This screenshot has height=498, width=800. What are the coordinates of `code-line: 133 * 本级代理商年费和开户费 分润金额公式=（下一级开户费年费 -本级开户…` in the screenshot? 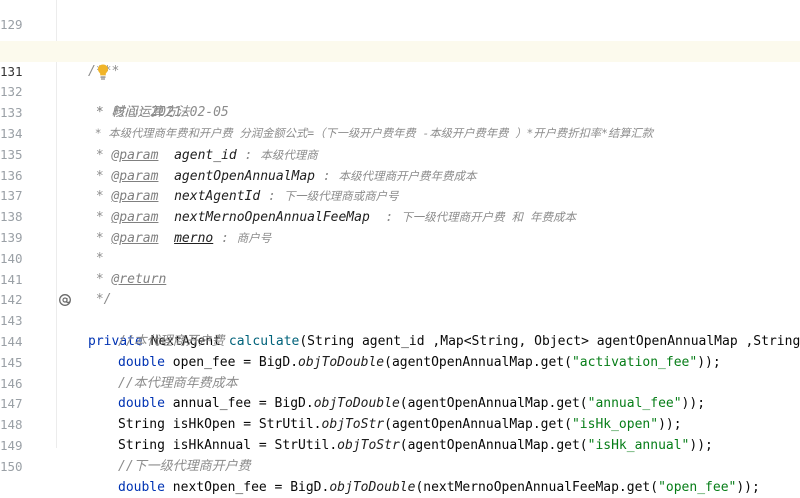 It's located at (400, 111).